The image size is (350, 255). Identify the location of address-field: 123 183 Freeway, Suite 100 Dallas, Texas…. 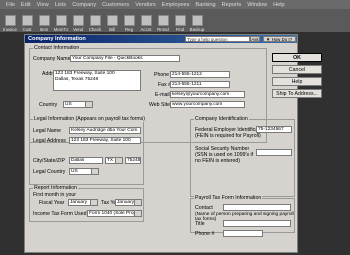
(97, 80).